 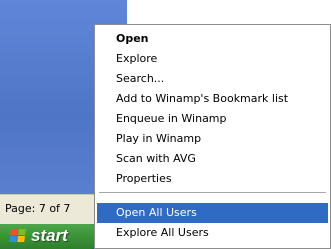 I want to click on windows-logo-icon, so click(x=17, y=236).